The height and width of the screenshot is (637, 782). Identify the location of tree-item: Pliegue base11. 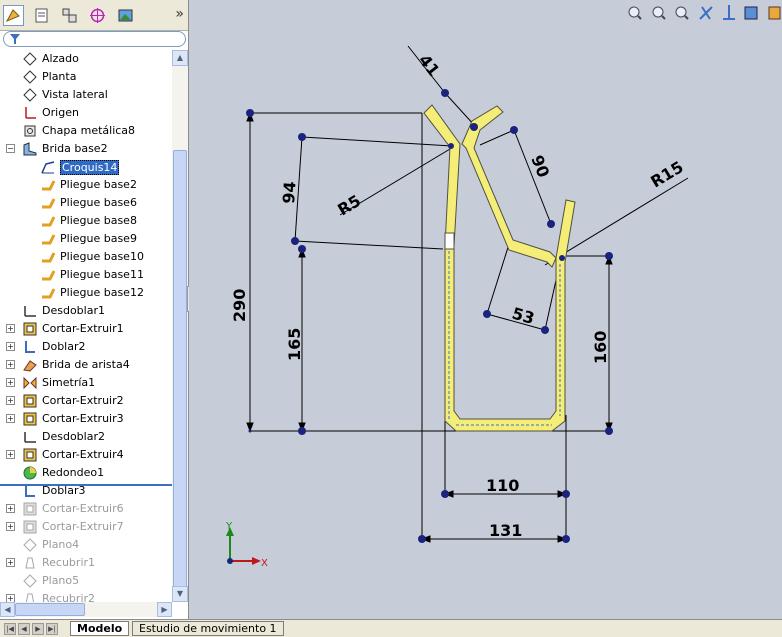
(86, 275).